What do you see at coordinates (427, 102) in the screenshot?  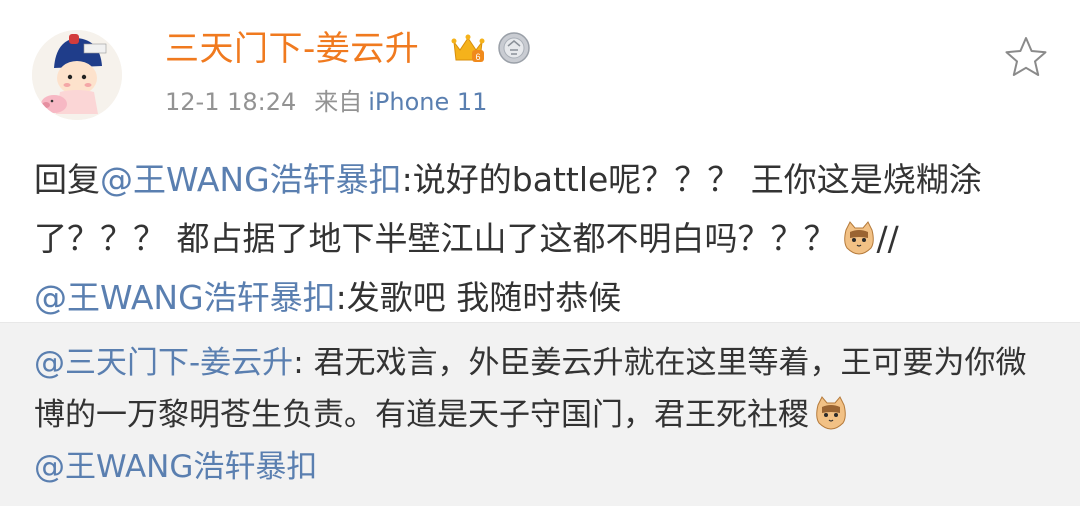 I see `source-device: iPhone 11` at bounding box center [427, 102].